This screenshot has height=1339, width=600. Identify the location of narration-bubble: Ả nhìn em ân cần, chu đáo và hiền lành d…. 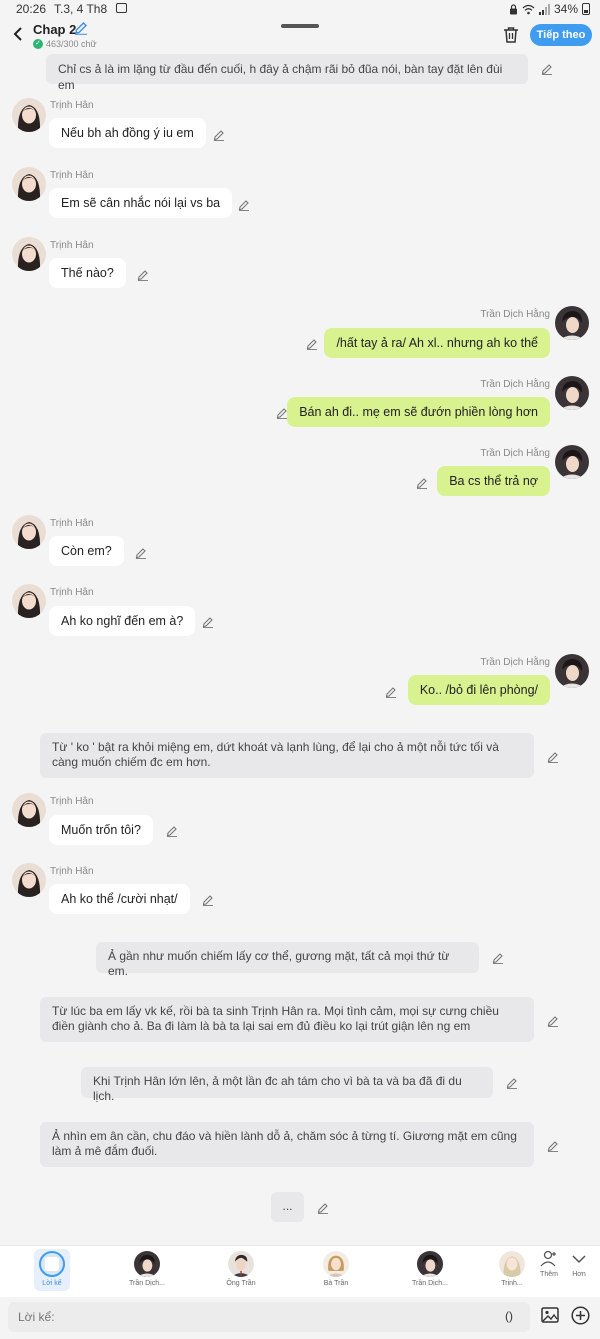
(287, 1144).